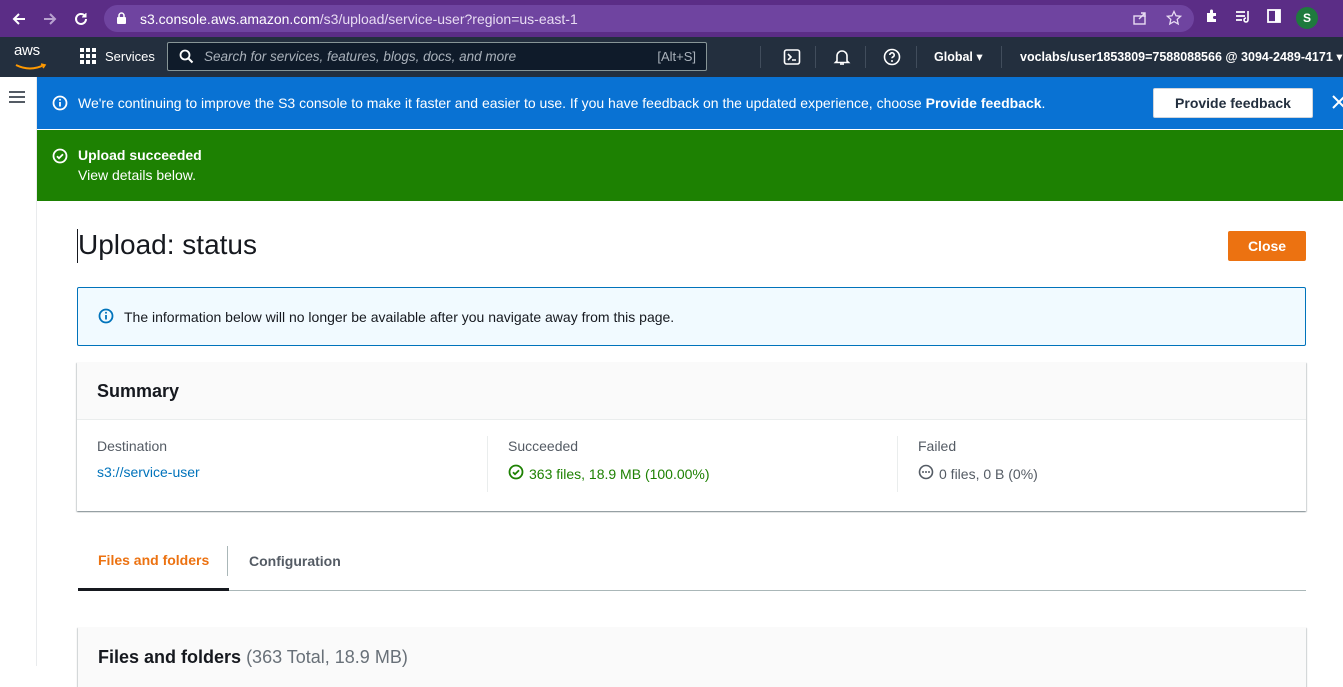 The width and height of the screenshot is (1343, 687). Describe the element at coordinates (978, 460) in the screenshot. I see `failed-column: Failed 0 files, 0 B (0%)` at that location.